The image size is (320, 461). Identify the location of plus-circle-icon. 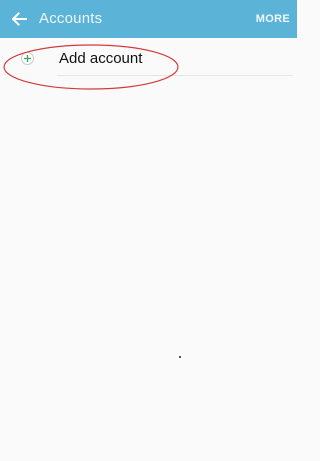
(27, 58).